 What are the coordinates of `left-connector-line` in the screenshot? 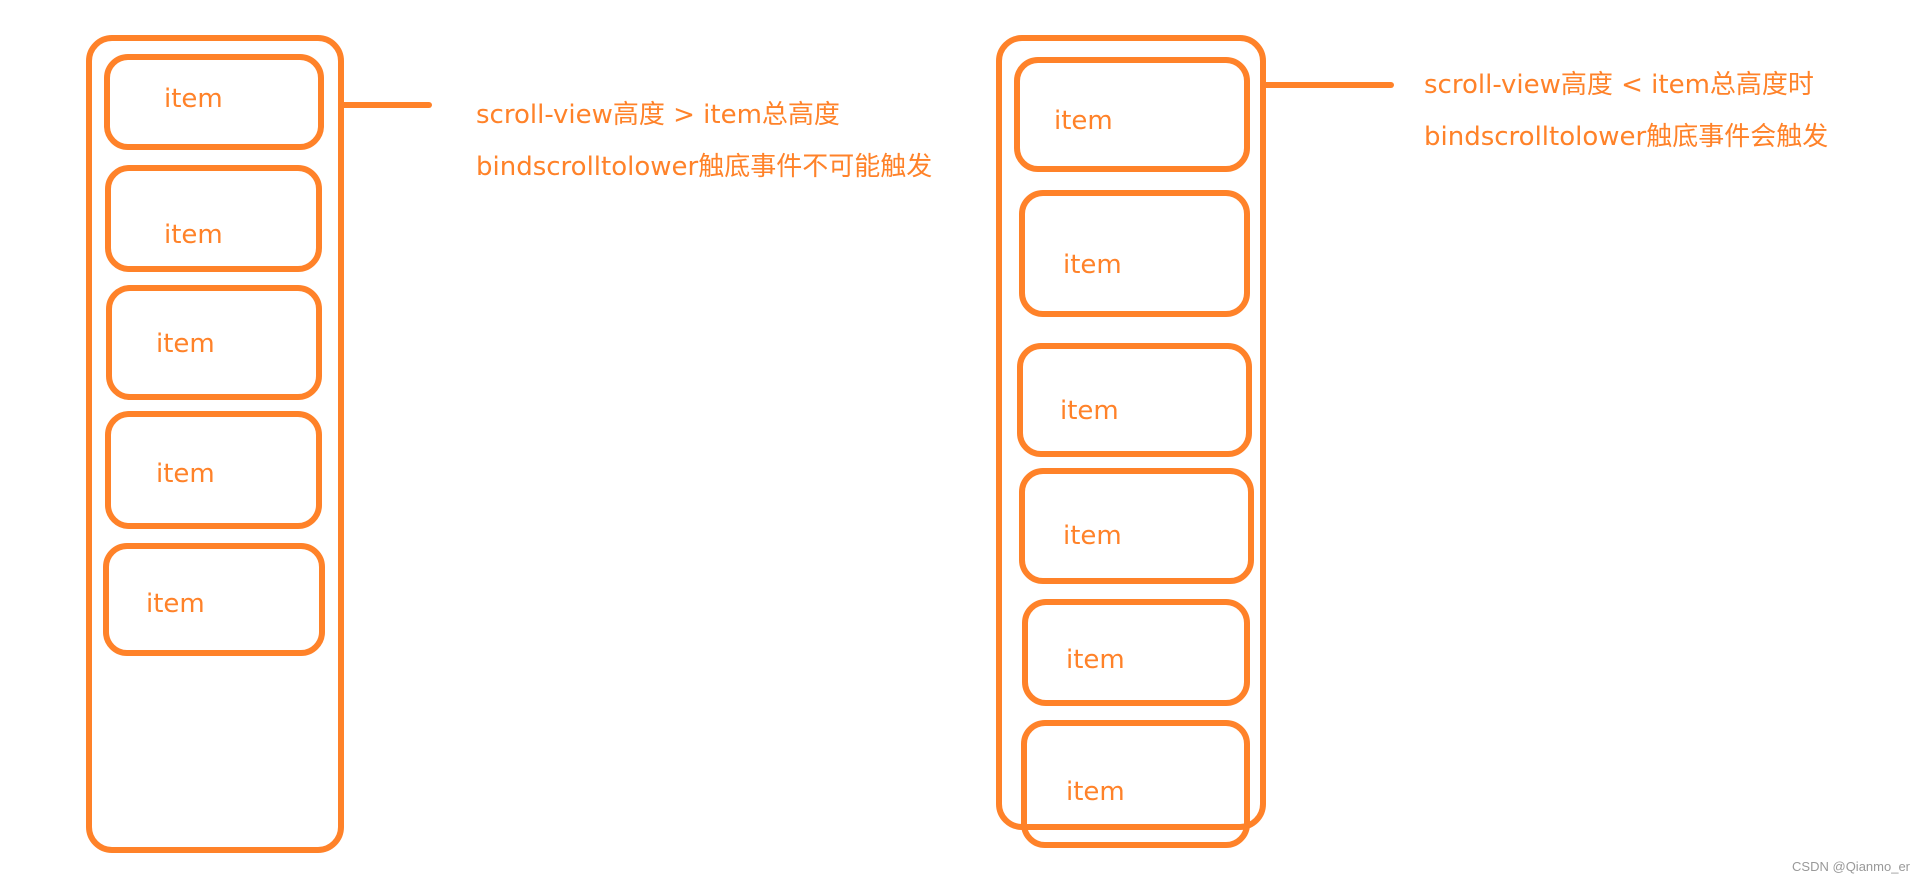 It's located at (386, 105).